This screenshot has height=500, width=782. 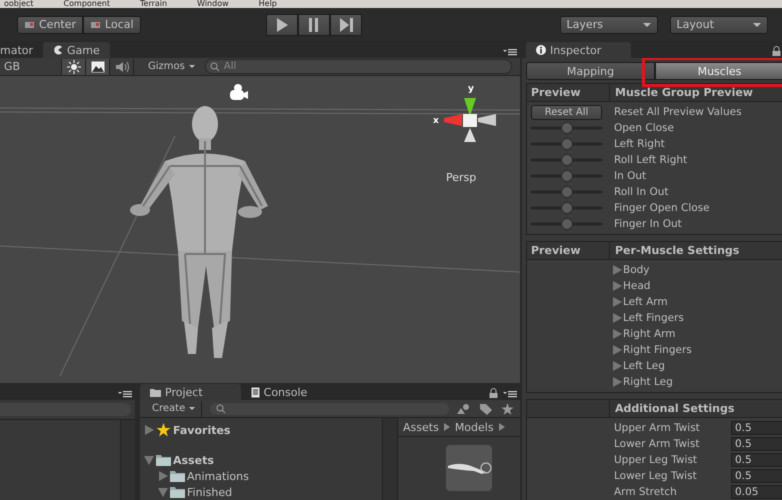 I want to click on breadcrumb-item: Models, so click(x=474, y=427).